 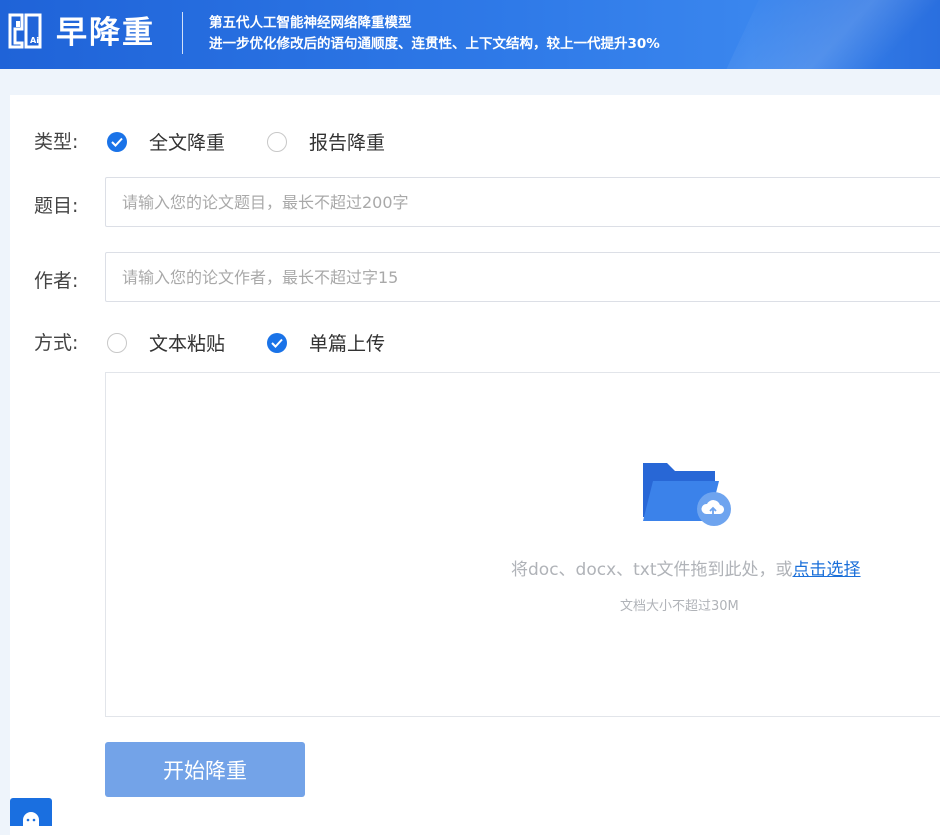 I want to click on method-option-upload-label: 单篇上传, so click(x=347, y=344).